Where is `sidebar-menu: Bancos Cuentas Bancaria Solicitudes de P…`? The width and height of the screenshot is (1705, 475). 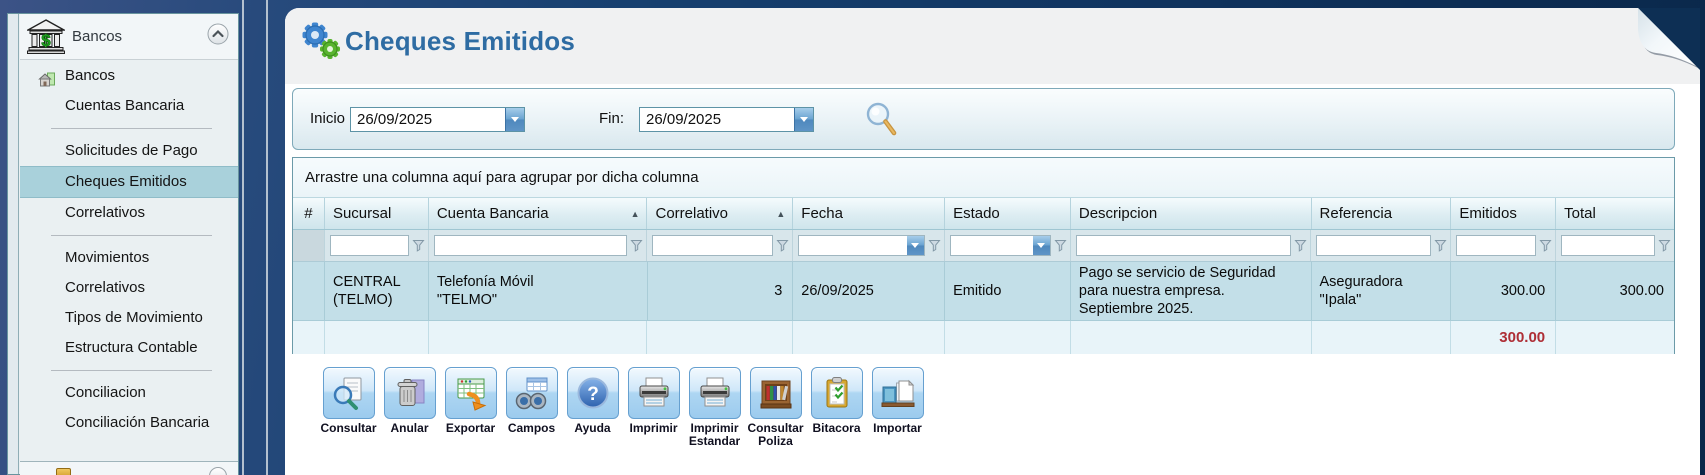
sidebar-menu: Bancos Cuentas Bancaria Solicitudes de P… is located at coordinates (129, 249).